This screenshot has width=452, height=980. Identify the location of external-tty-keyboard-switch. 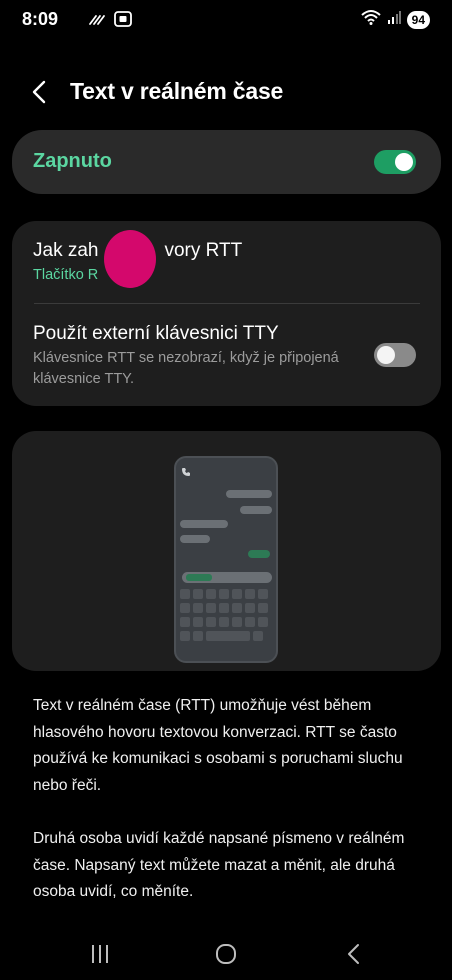
(395, 355).